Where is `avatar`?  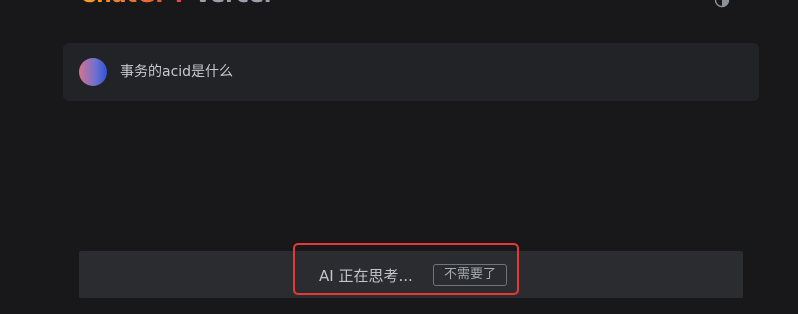
avatar is located at coordinates (93, 72).